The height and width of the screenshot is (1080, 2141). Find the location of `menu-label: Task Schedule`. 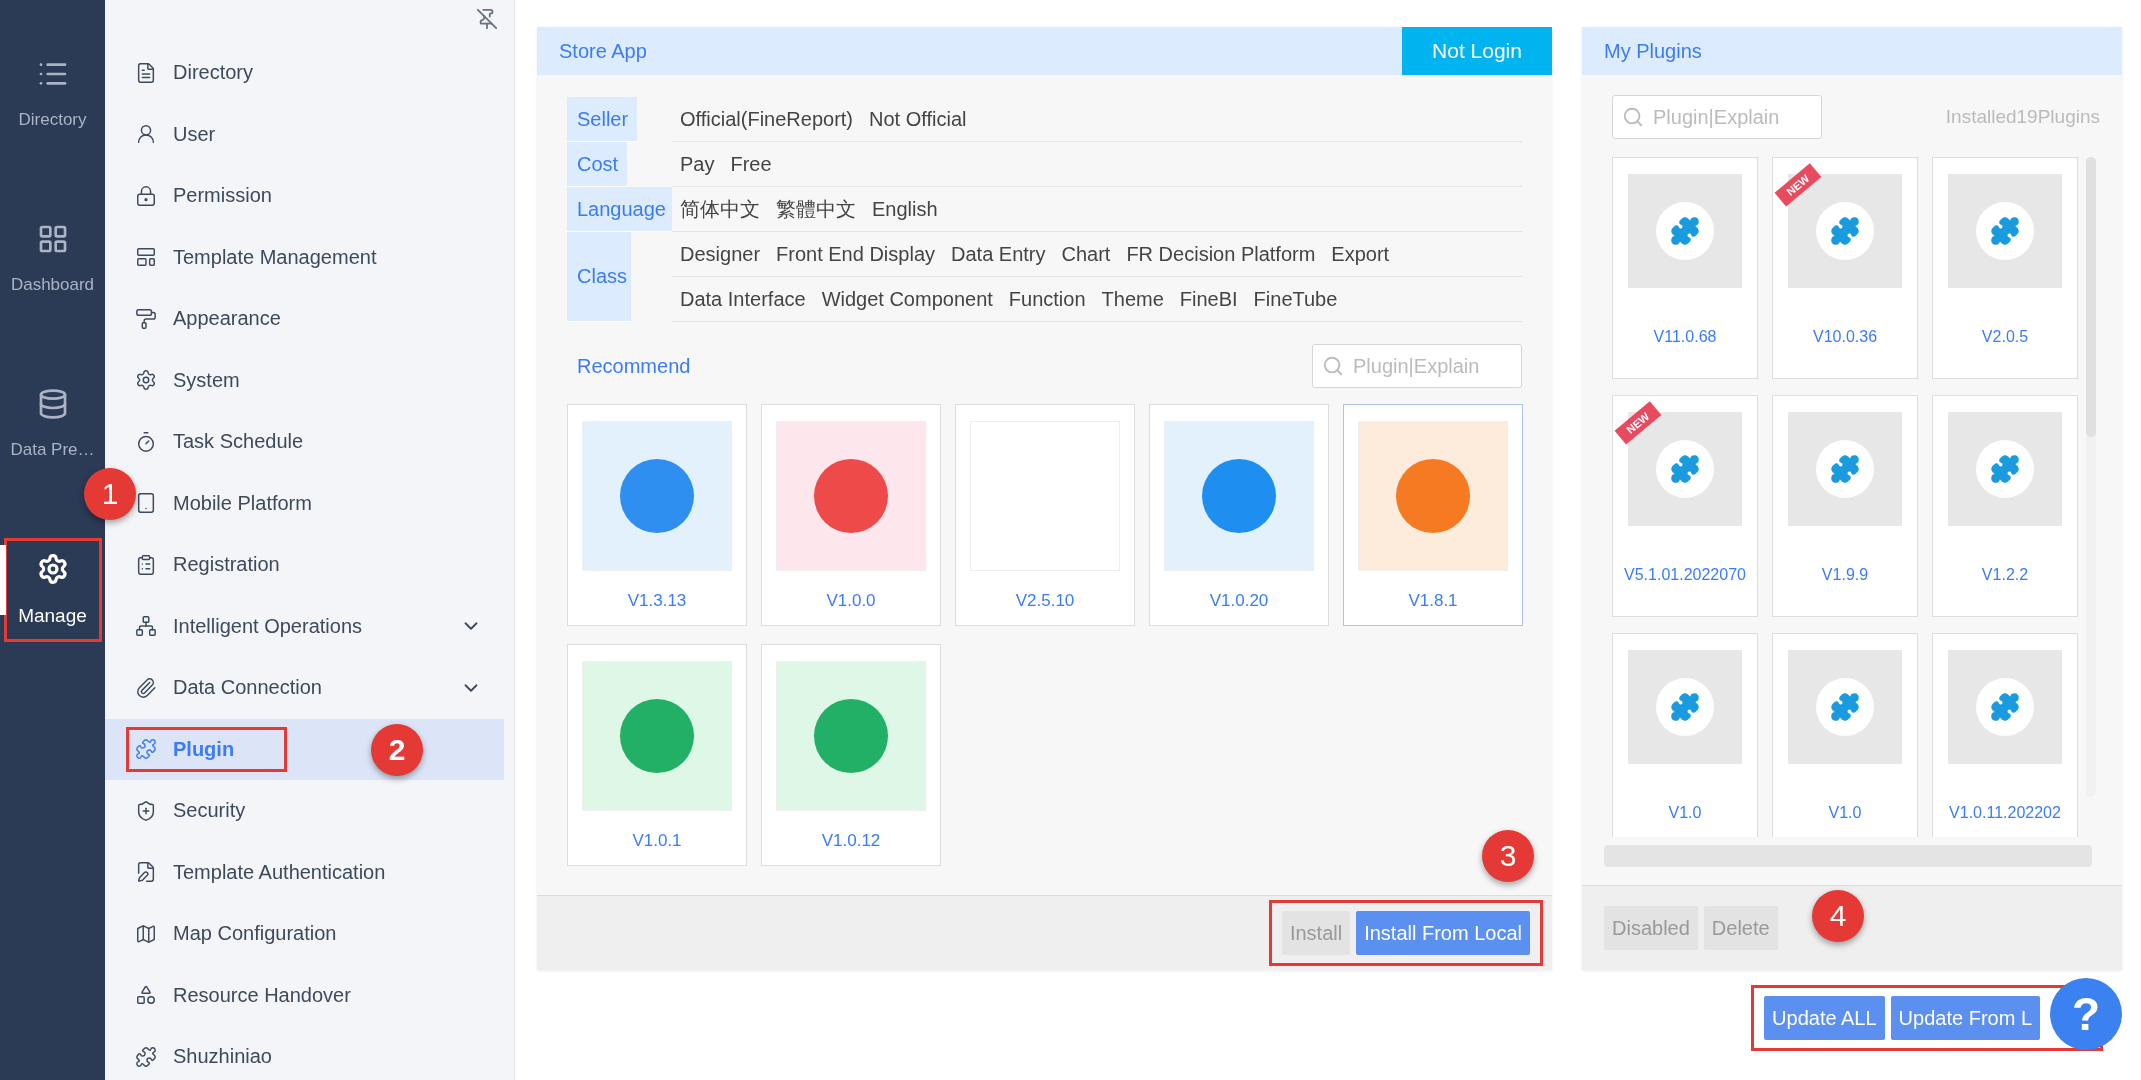

menu-label: Task Schedule is located at coordinates (238, 442).